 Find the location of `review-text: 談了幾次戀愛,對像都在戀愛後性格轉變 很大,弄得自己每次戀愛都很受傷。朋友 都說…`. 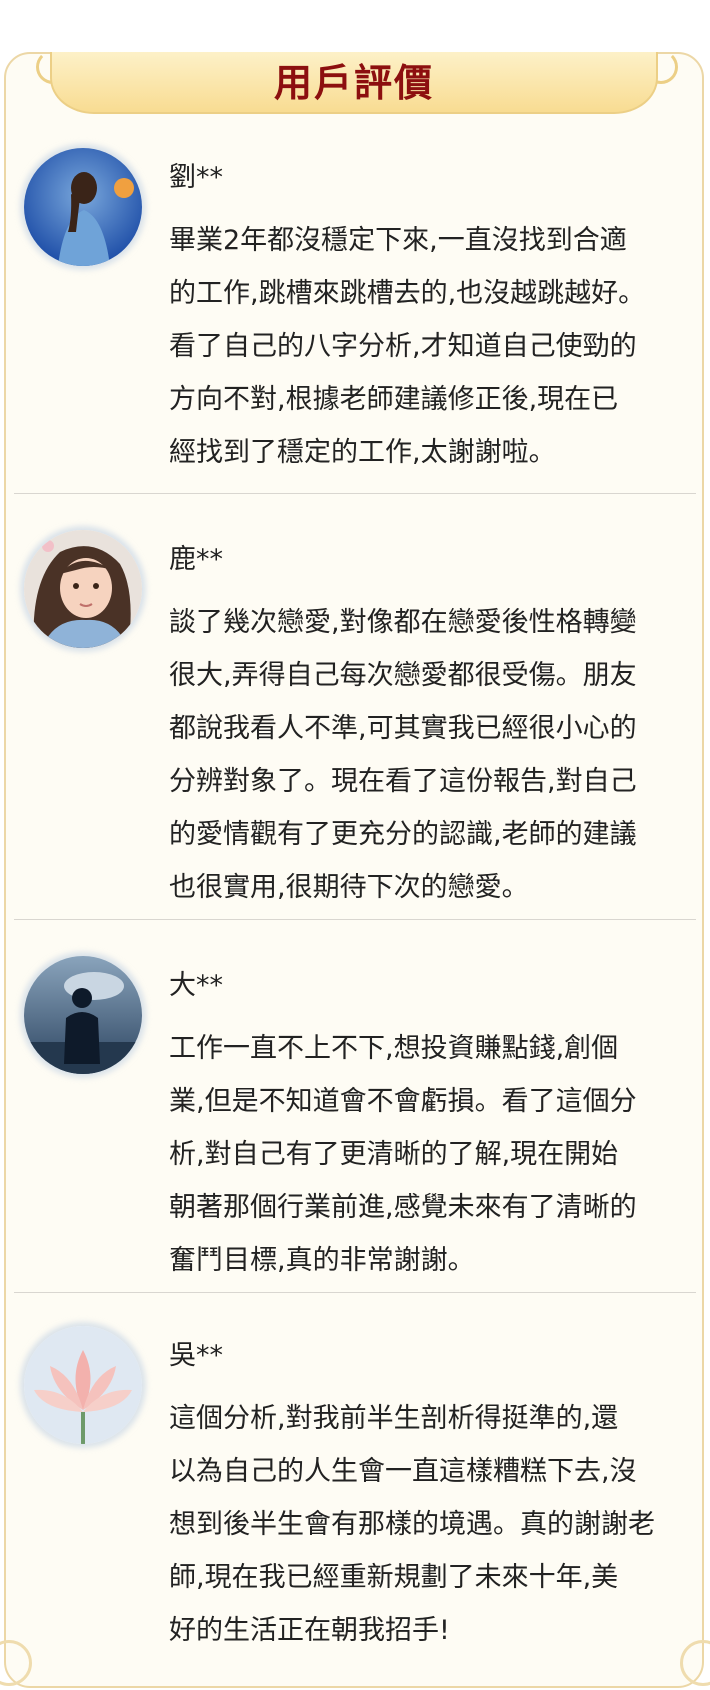

review-text: 談了幾次戀愛,對像都在戀愛後性格轉變 很大,弄得自己每次戀愛都很受傷。朋友 都說… is located at coordinates (403, 755).